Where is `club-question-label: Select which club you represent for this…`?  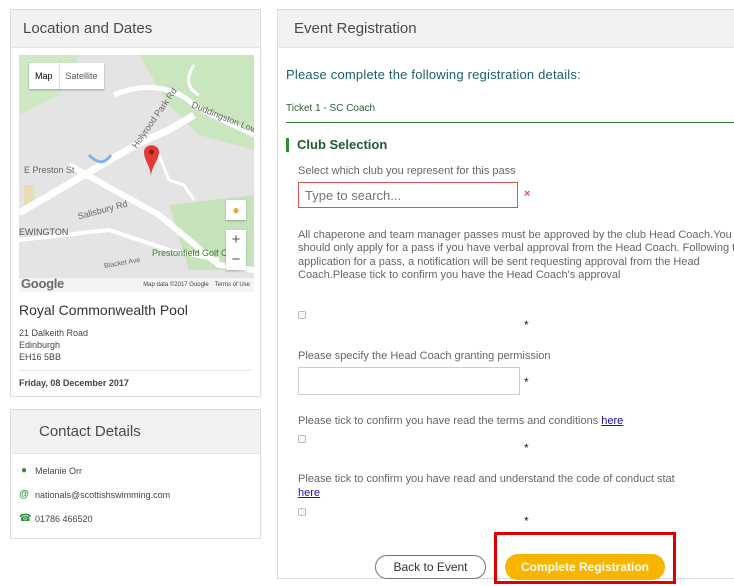 club-question-label: Select which club you represent for this… is located at coordinates (407, 171).